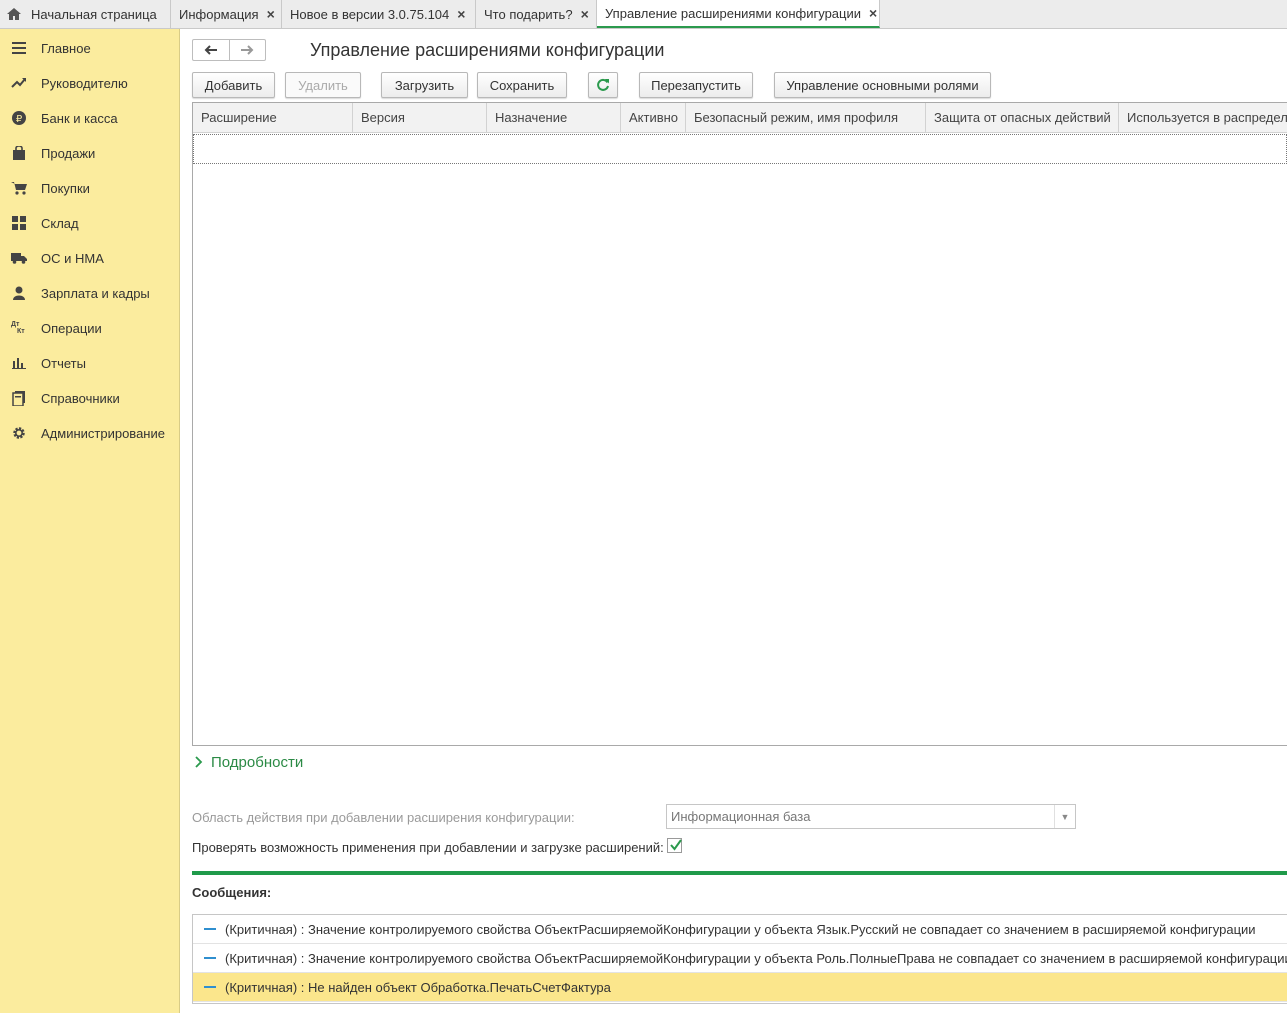 Image resolution: width=1287 pixels, height=1013 pixels. I want to click on ruble-icon: ₽, so click(19, 118).